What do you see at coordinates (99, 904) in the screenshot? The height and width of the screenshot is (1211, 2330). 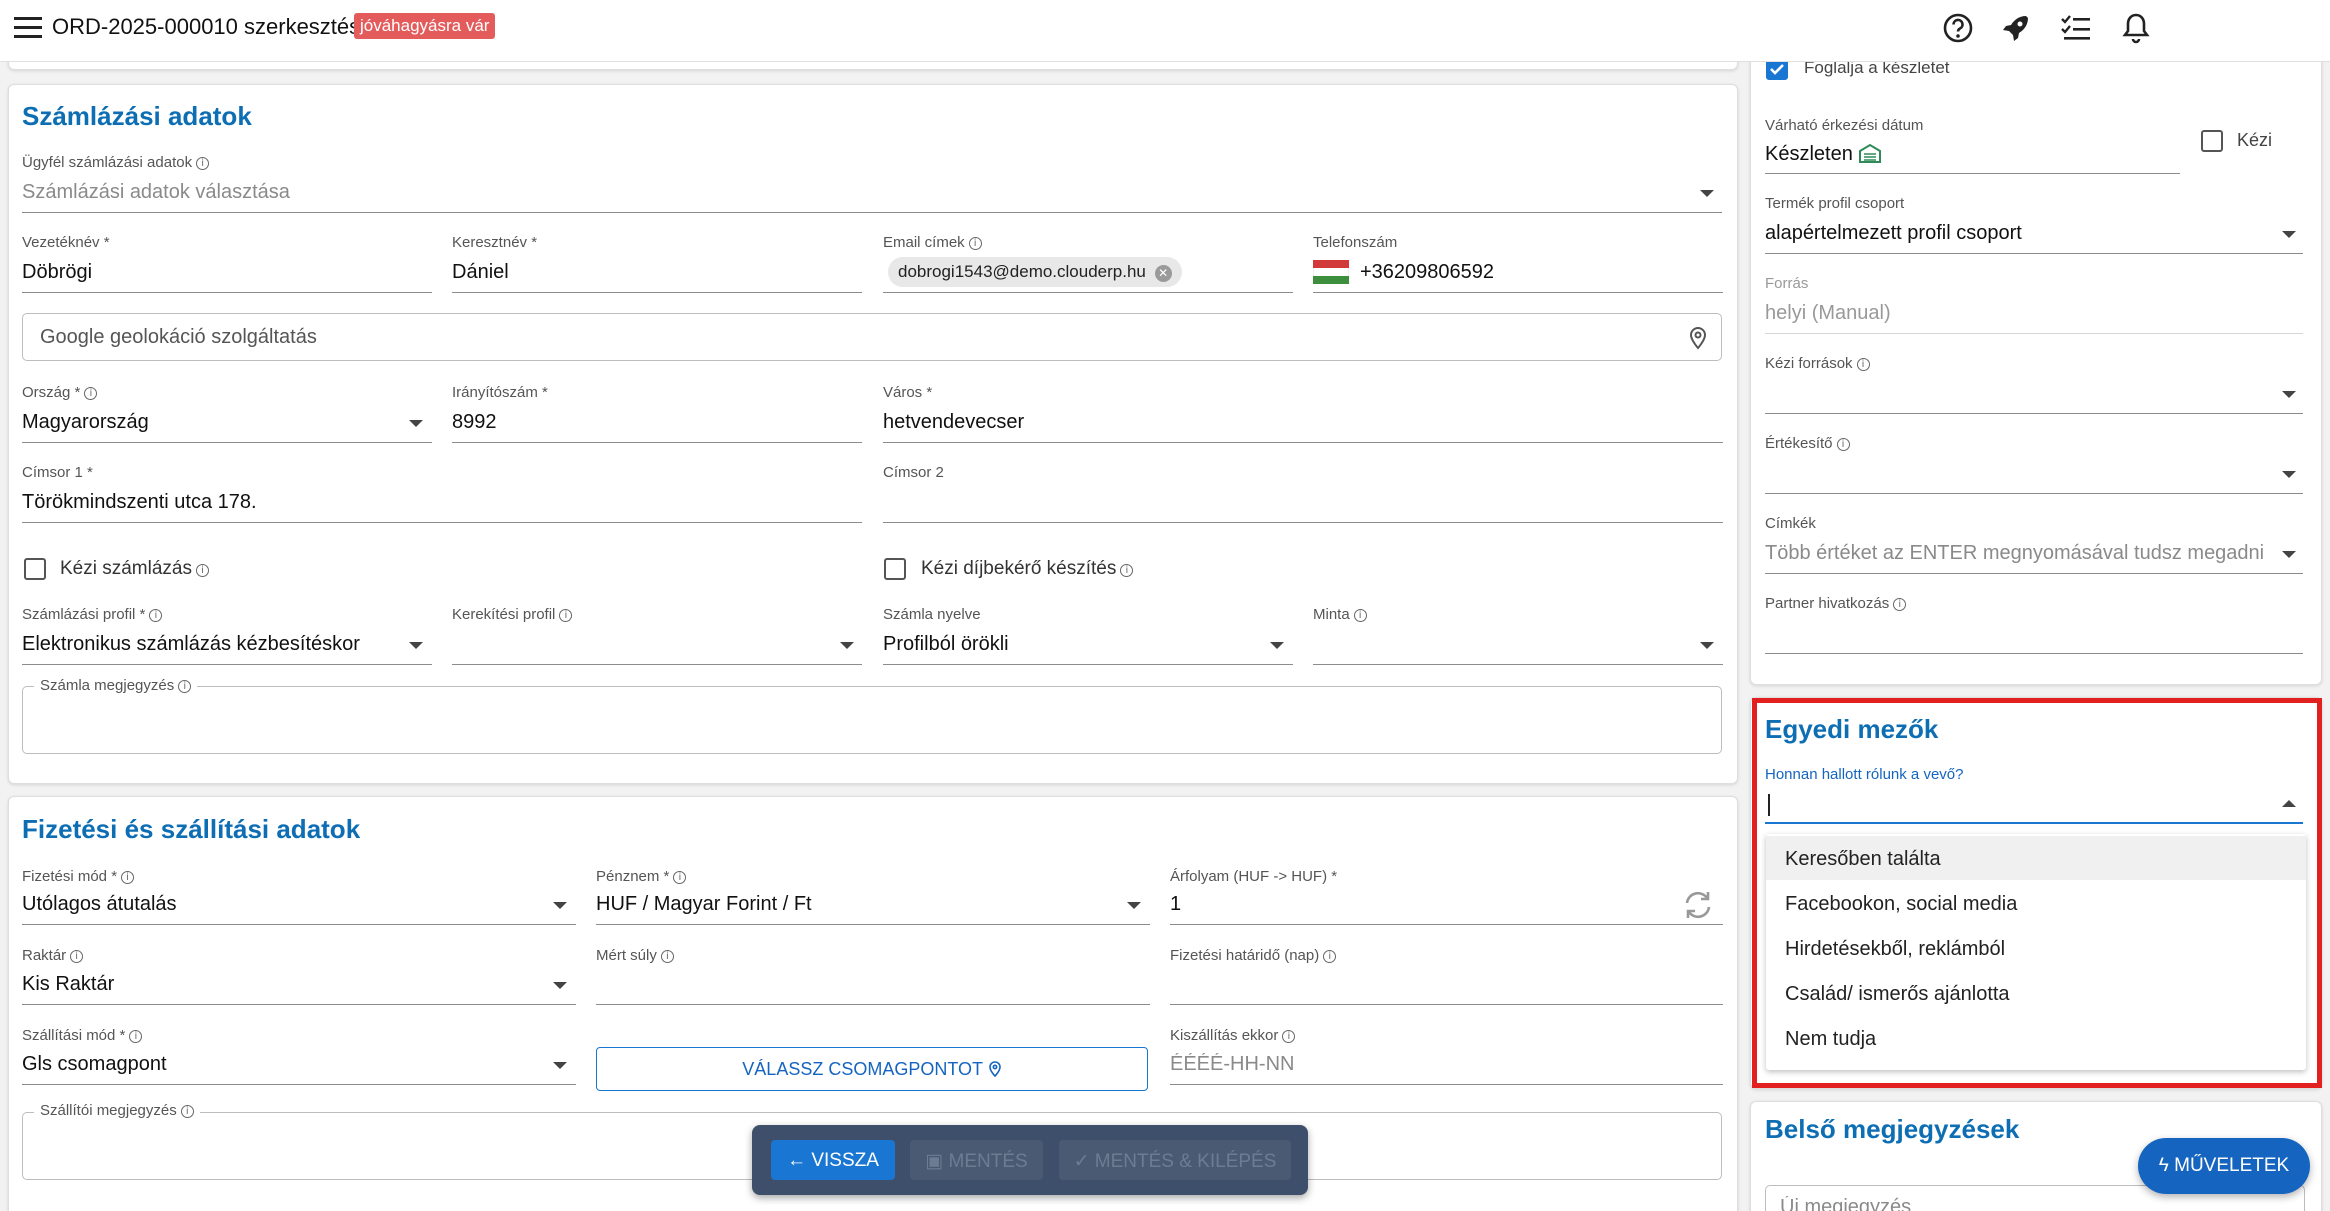 I see `payment-method-select: Utólagos átutalás` at bounding box center [99, 904].